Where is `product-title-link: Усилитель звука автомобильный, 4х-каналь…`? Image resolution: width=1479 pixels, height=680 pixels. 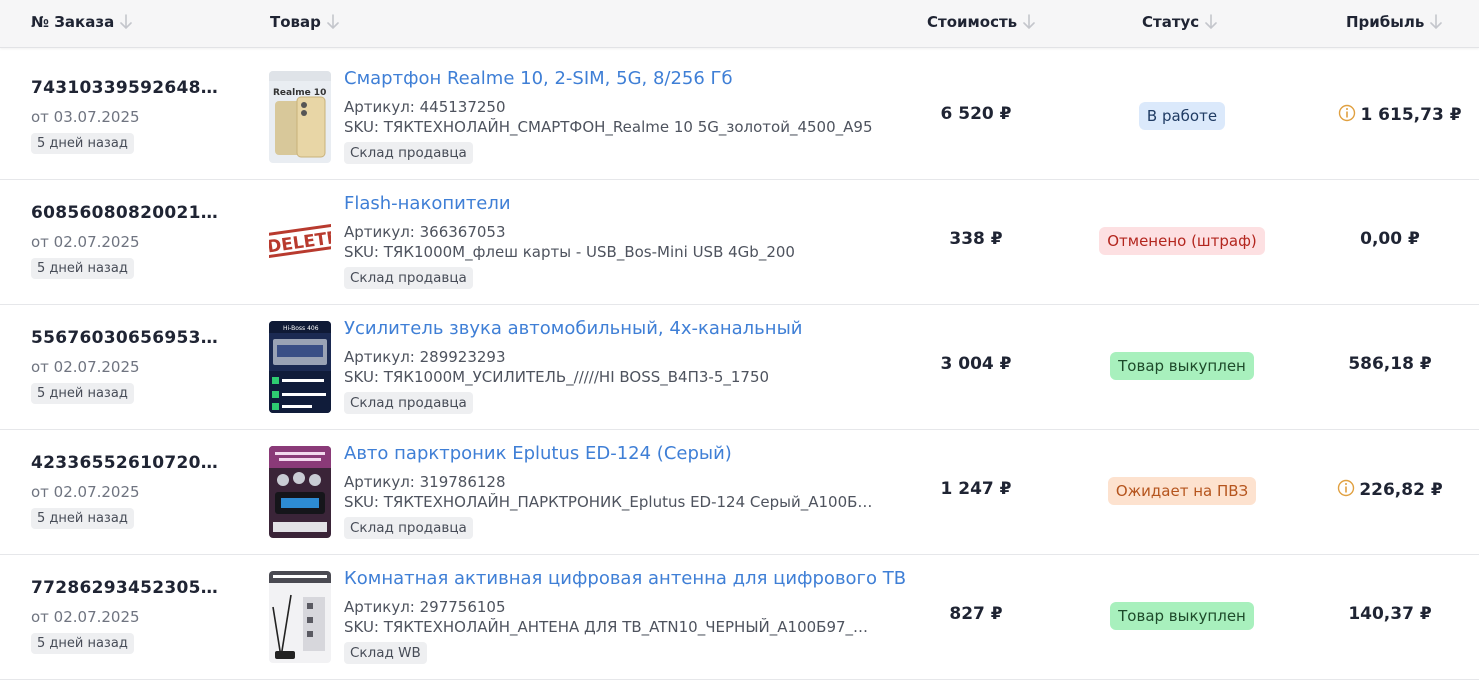
product-title-link: Усилитель звука автомобильный, 4х-каналь… is located at coordinates (573, 328).